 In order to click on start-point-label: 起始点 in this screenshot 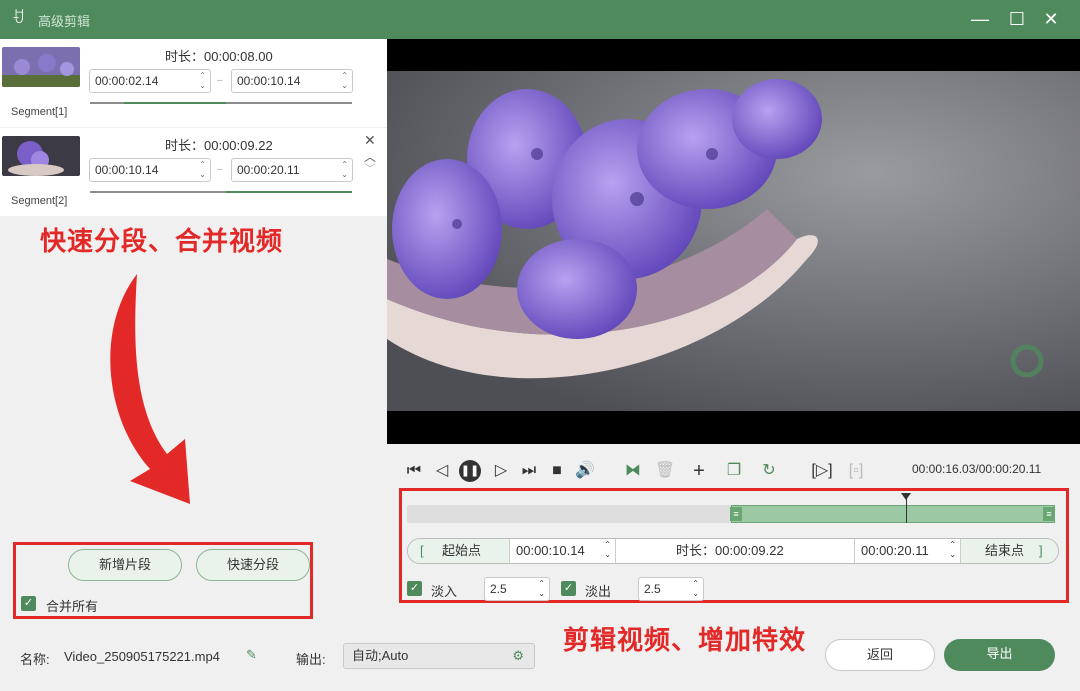, I will do `click(462, 550)`.